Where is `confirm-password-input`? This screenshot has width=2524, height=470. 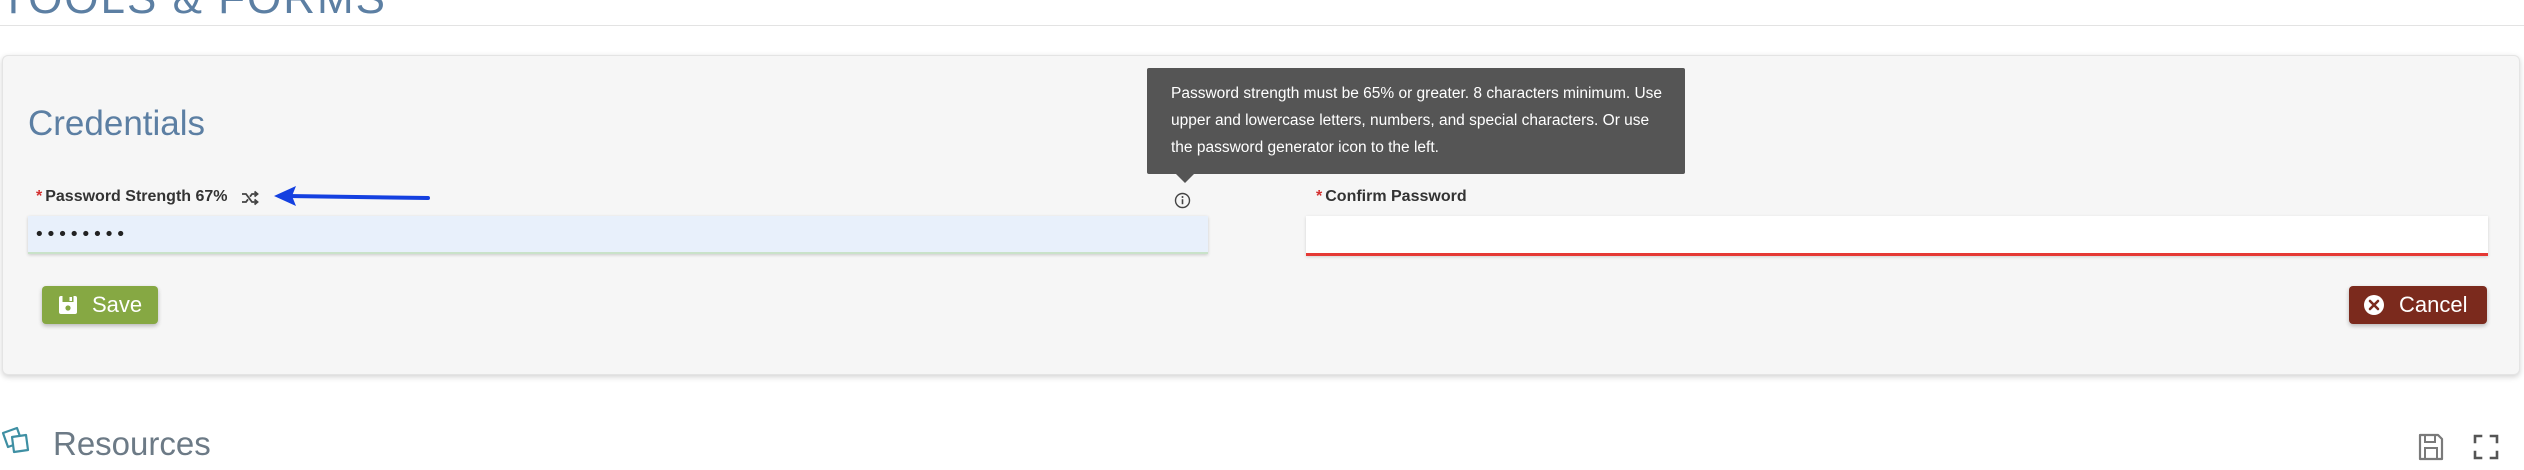
confirm-password-input is located at coordinates (1897, 236).